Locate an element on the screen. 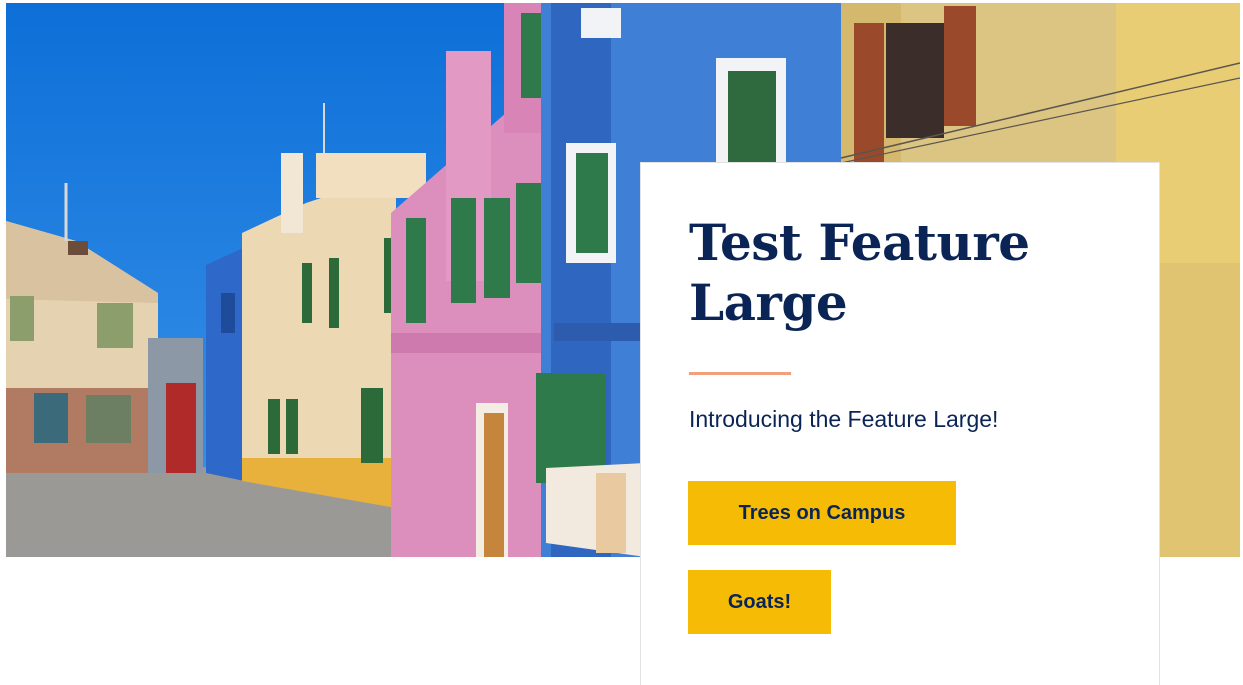 The width and height of the screenshot is (1243, 685). feature-subtitle: Introducing the Feature Large! is located at coordinates (844, 419).